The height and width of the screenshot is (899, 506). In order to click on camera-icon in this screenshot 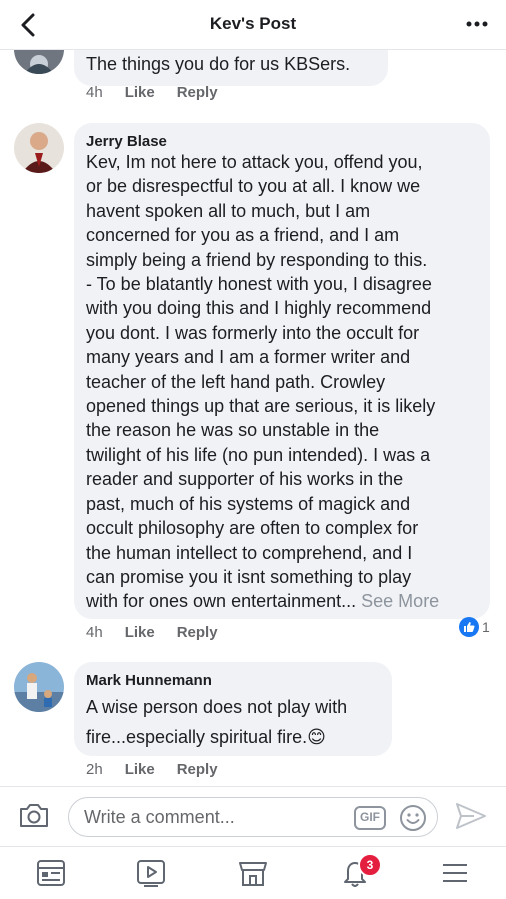, I will do `click(34, 815)`.